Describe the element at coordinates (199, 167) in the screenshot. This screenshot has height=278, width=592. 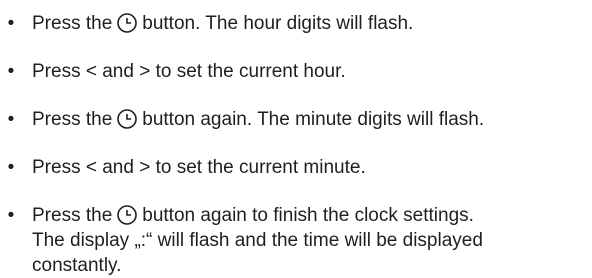
I see `step-text: Press < and > to set the current minute.` at that location.